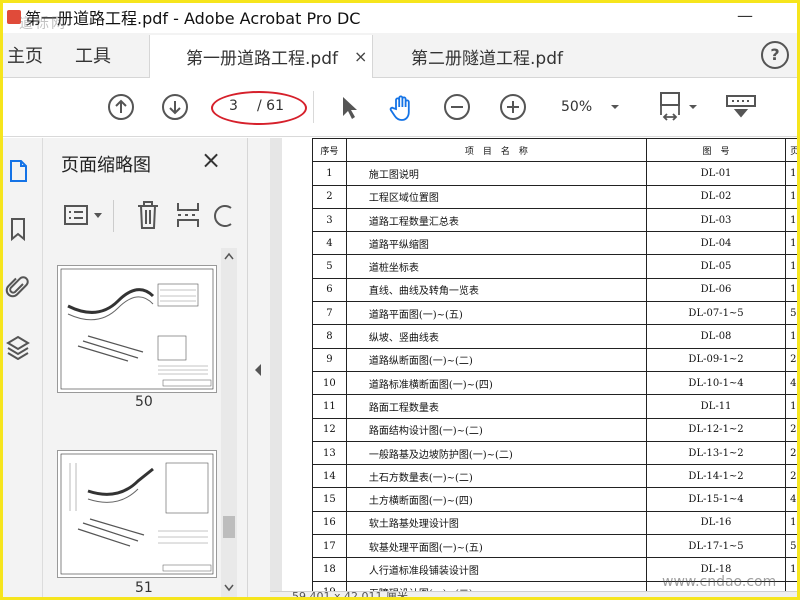 Image resolution: width=800 pixels, height=600 pixels. What do you see at coordinates (496, 429) in the screenshot?
I see `table-cell: 路面结构设计图(一)~(二)` at bounding box center [496, 429].